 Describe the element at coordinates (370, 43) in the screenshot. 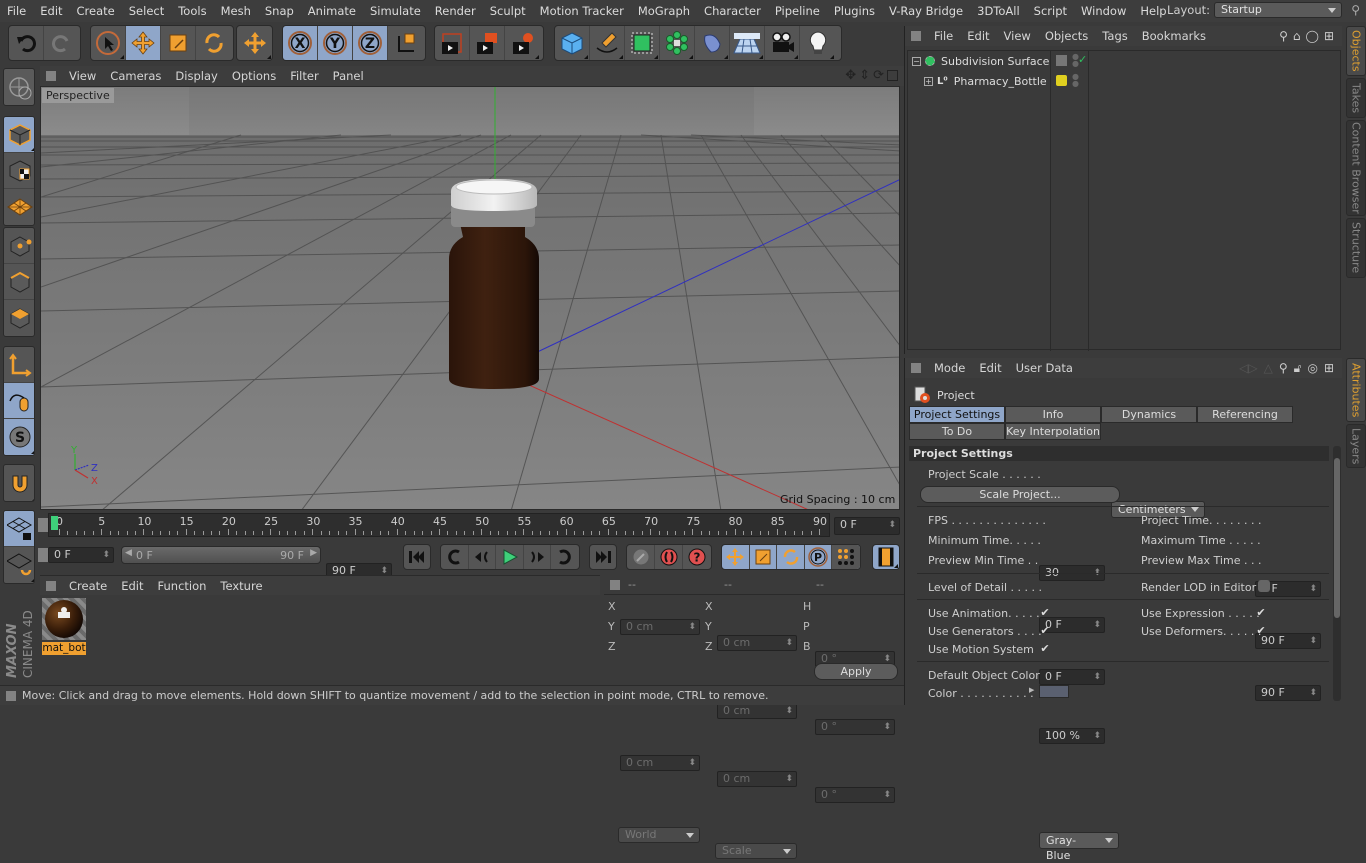

I see `z-axis-icon: Z` at that location.